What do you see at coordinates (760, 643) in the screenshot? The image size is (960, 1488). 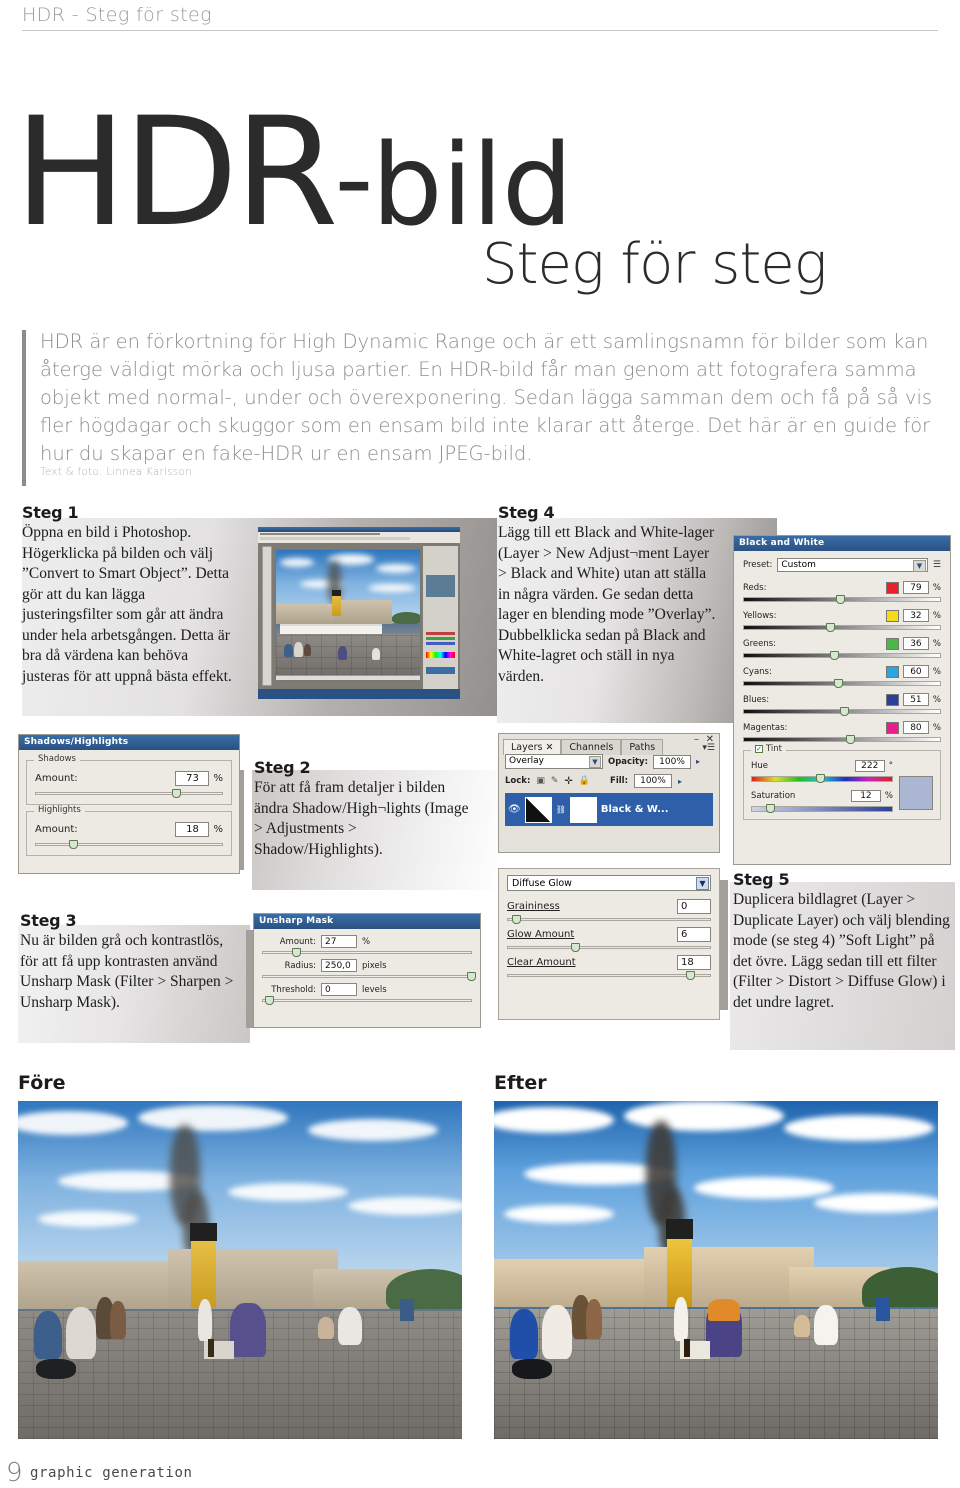 I see `bw-channel-label: Greens:` at bounding box center [760, 643].